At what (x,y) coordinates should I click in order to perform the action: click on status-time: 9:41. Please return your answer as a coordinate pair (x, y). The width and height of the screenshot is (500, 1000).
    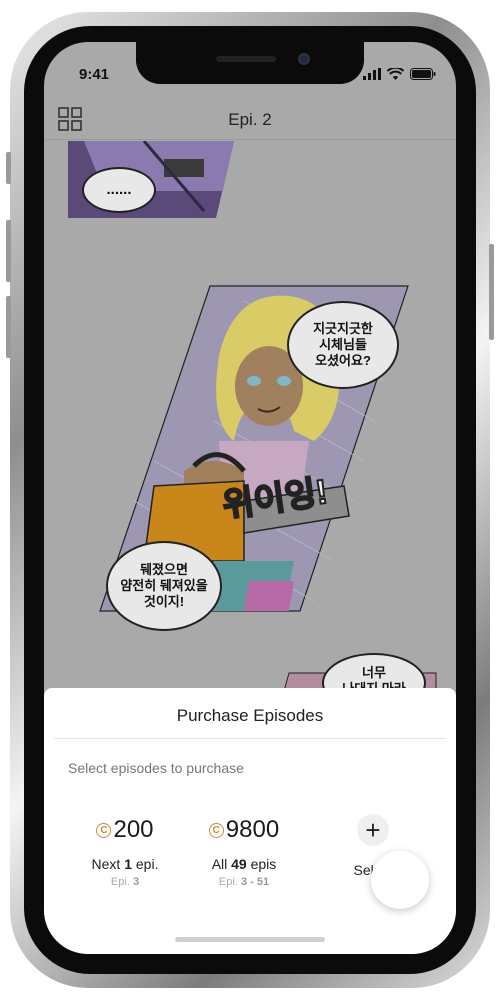
    Looking at the image, I should click on (94, 74).